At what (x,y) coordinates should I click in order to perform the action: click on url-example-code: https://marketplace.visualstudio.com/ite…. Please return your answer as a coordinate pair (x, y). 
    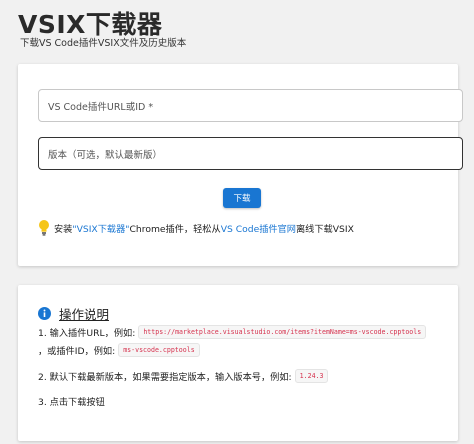
    Looking at the image, I should click on (282, 332).